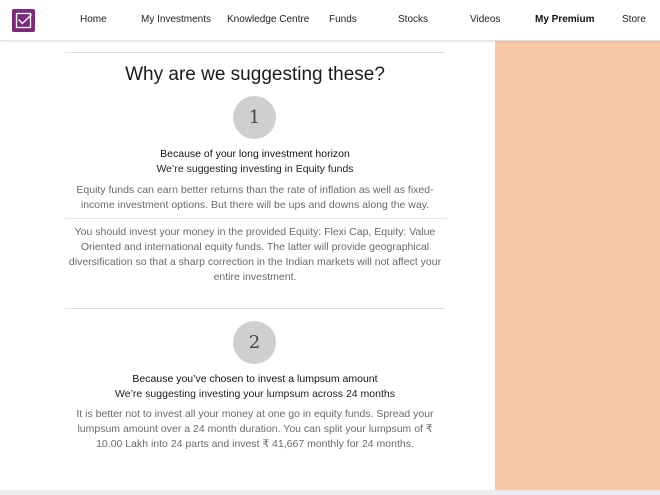  What do you see at coordinates (256, 218) in the screenshot?
I see `paragraph-divider` at bounding box center [256, 218].